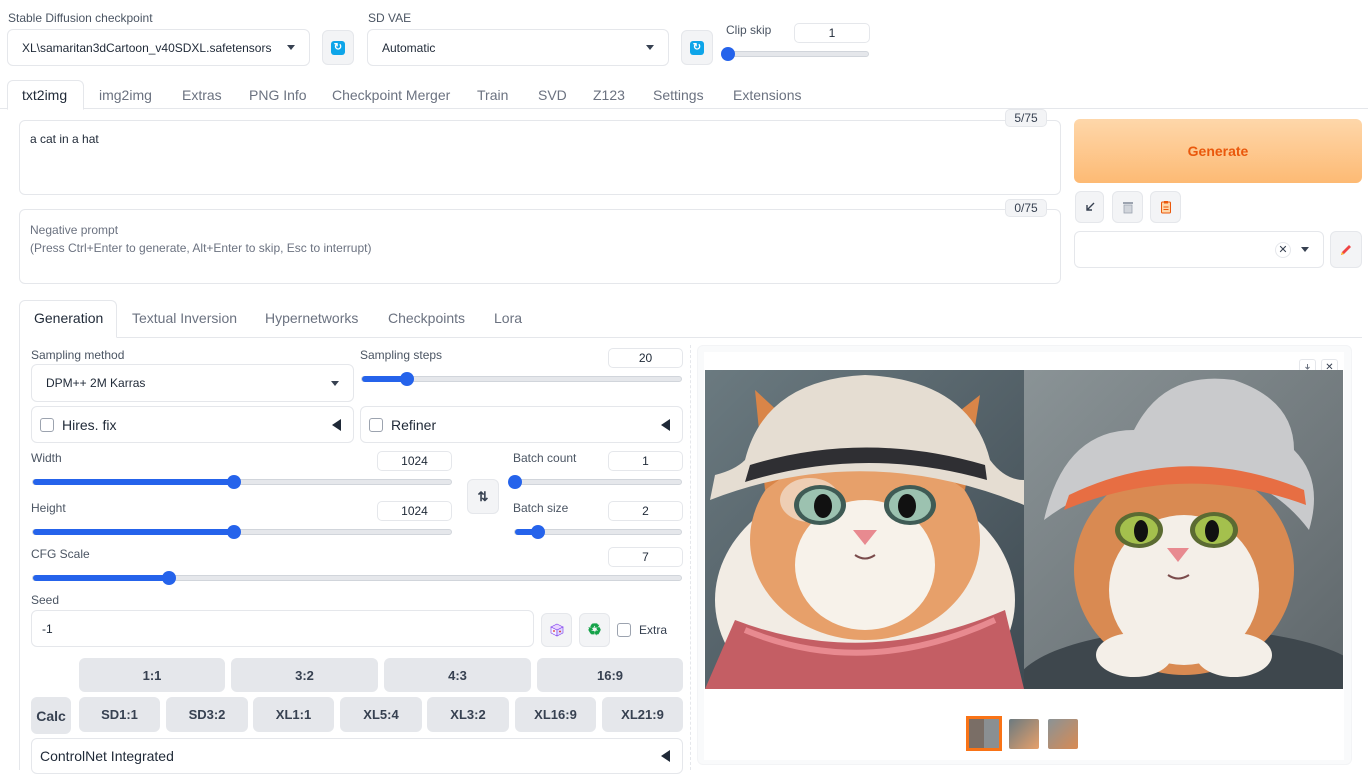 The image size is (1368, 774). I want to click on paste-button, so click(1165, 207).